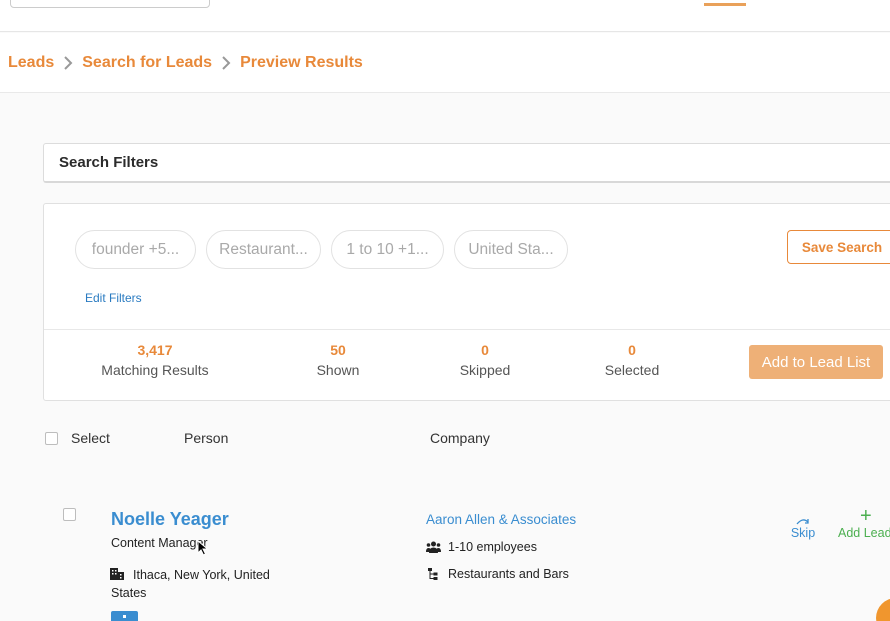 The image size is (890, 621). What do you see at coordinates (109, 162) in the screenshot?
I see `search-filters-title: Search Filters` at bounding box center [109, 162].